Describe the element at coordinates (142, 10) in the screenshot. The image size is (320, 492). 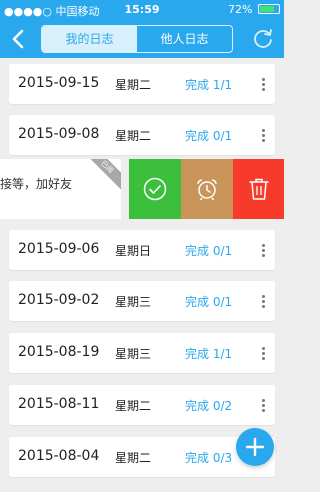
I see `status-bar: ●●●●○ 中国移动 15:59 72%` at that location.